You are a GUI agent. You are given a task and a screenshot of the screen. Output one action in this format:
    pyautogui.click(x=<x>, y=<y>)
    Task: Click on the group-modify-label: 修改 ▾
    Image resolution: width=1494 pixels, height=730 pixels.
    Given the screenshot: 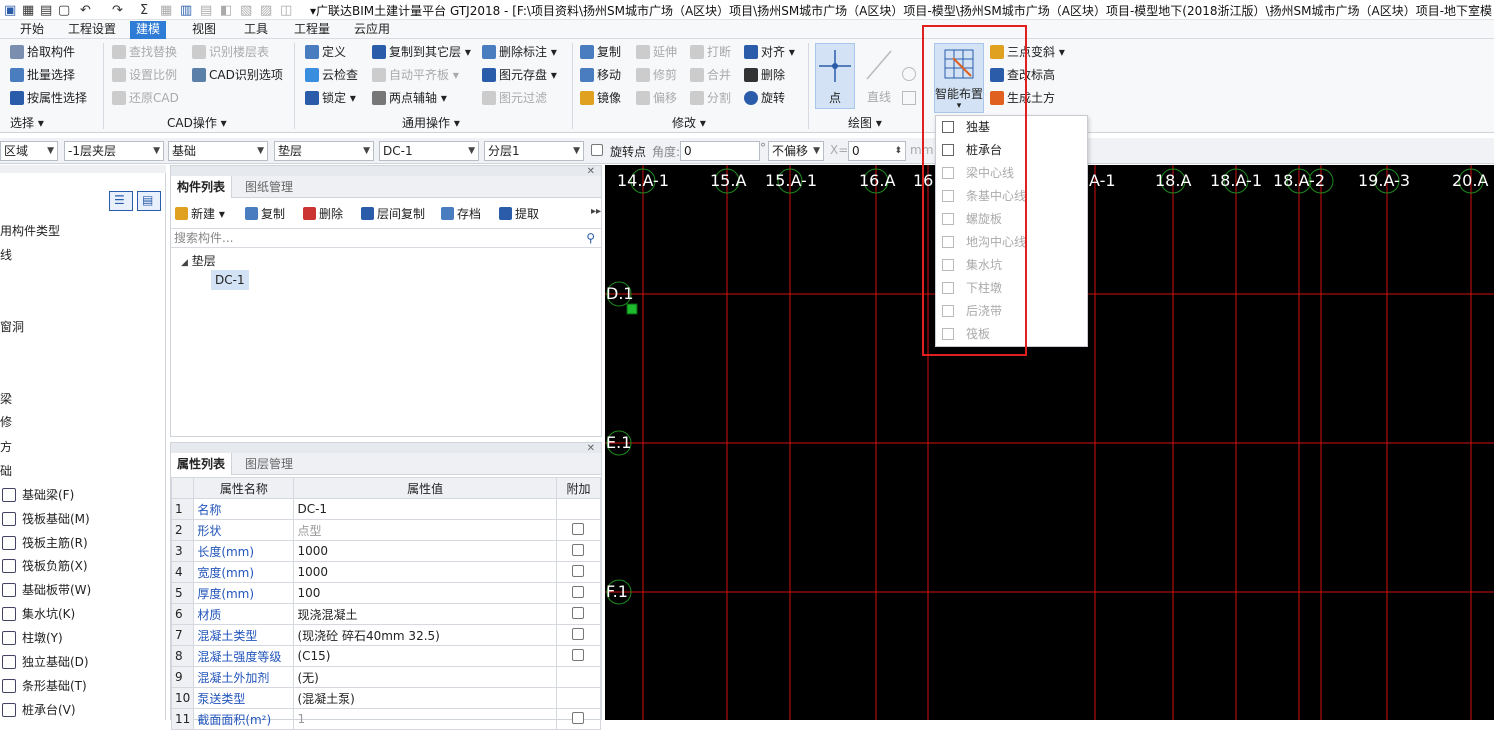 What is the action you would take?
    pyautogui.click(x=689, y=122)
    